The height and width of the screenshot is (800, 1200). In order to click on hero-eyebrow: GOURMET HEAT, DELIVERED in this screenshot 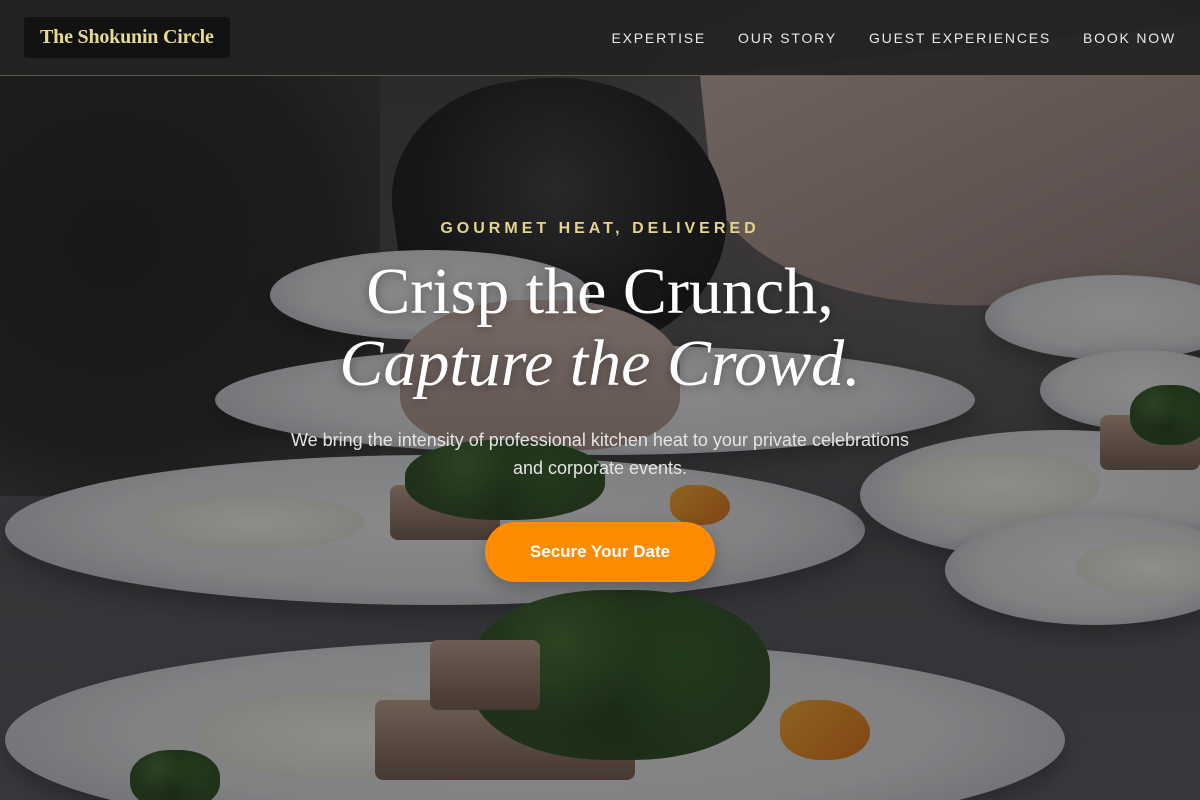, I will do `click(600, 228)`.